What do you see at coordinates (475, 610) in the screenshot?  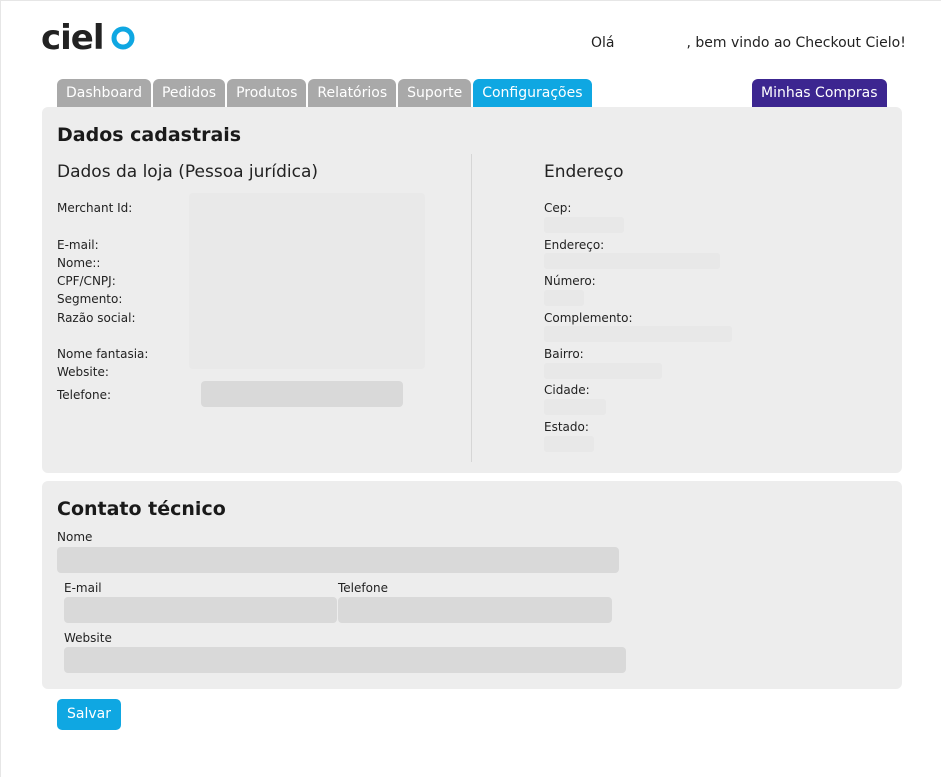 I see `contato-telefone-input` at bounding box center [475, 610].